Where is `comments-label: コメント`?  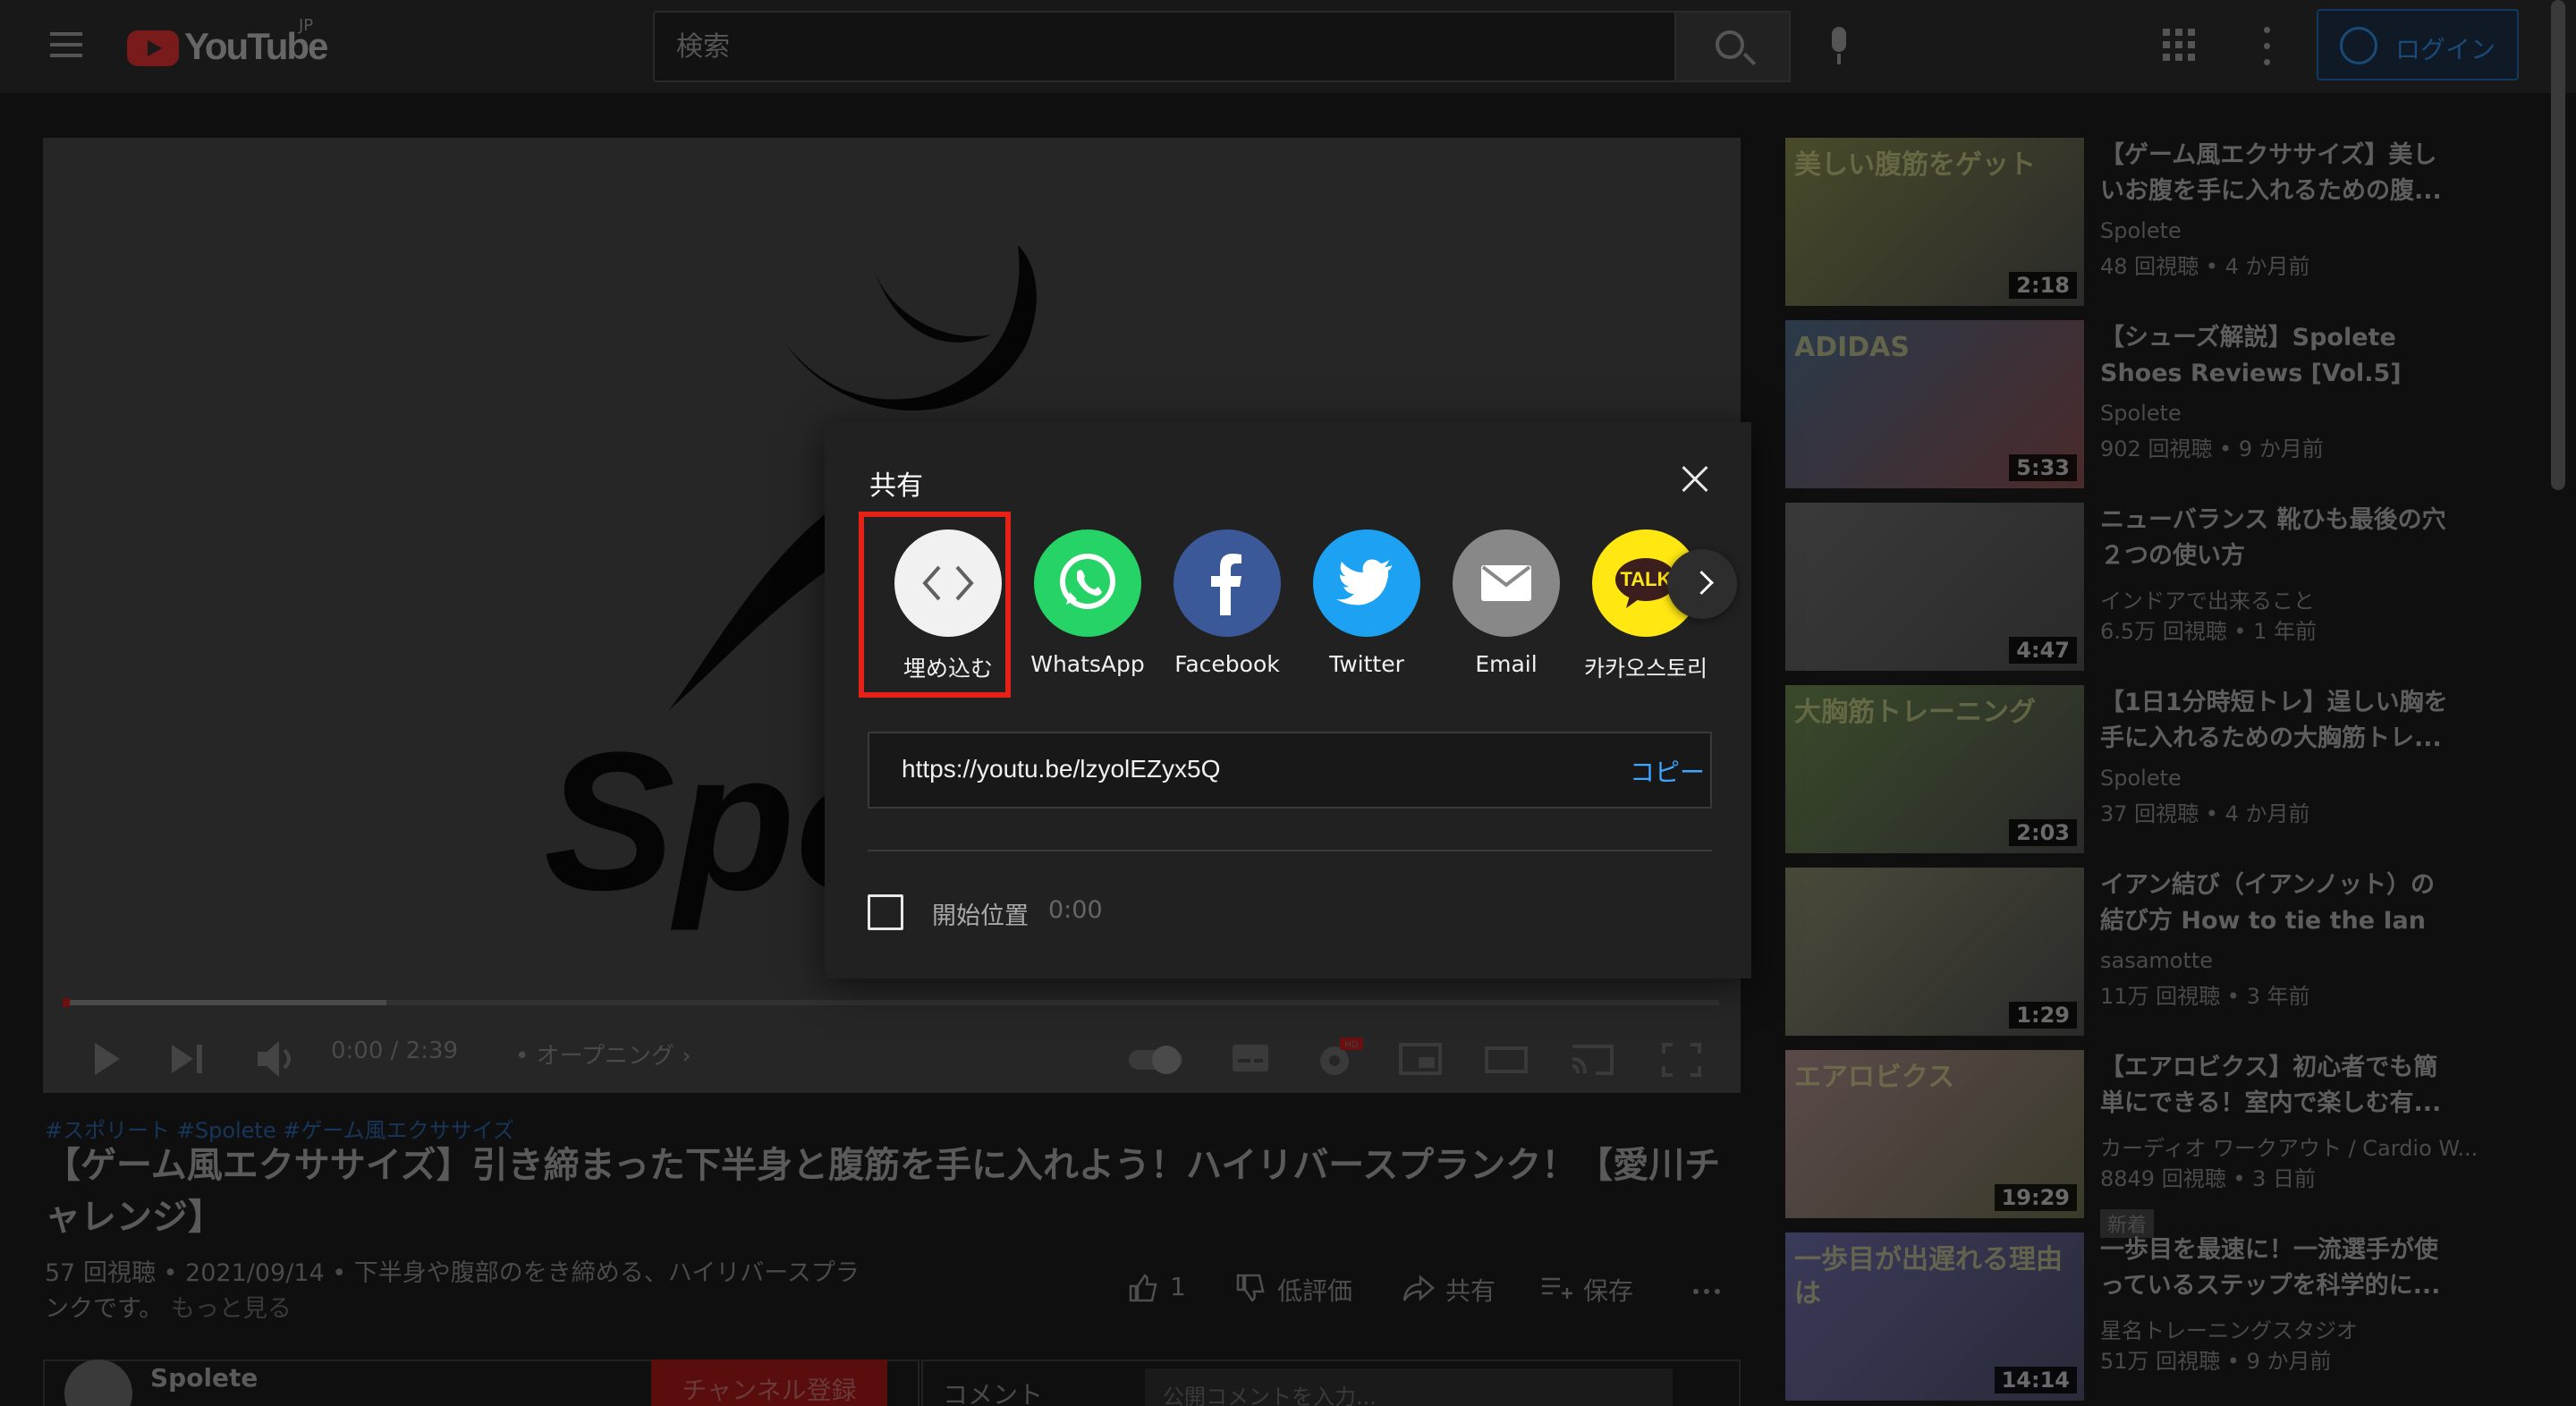
comments-label: コメント is located at coordinates (993, 1393).